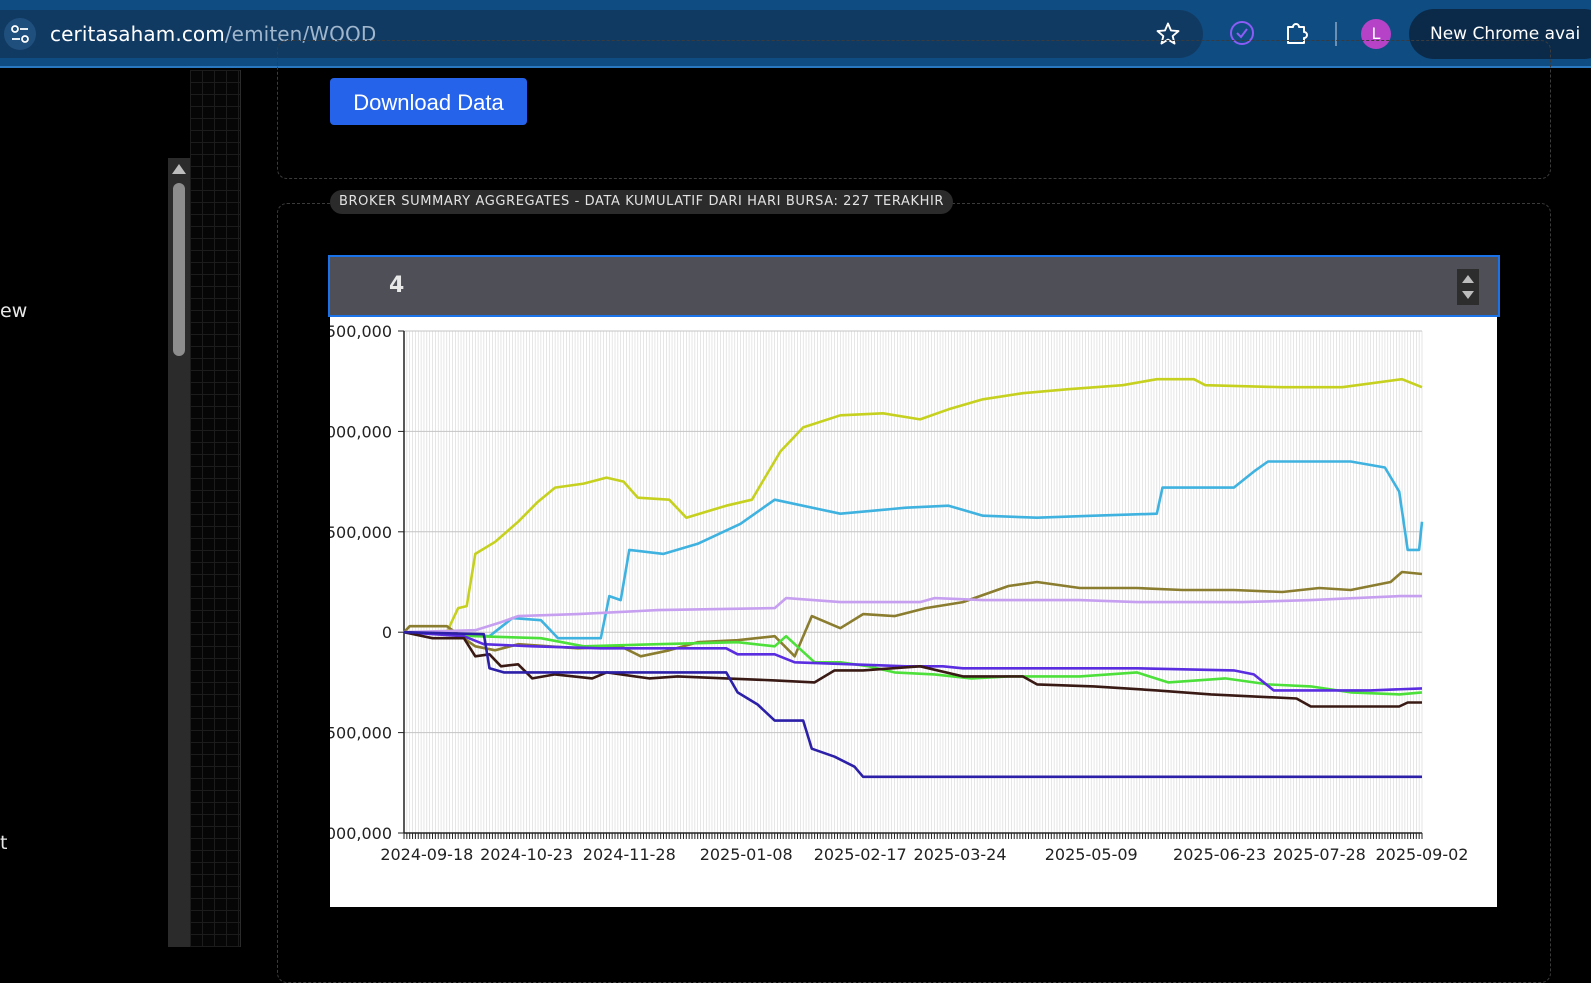 The height and width of the screenshot is (983, 1591). Describe the element at coordinates (397, 285) in the screenshot. I see `top-n-value: 4` at that location.